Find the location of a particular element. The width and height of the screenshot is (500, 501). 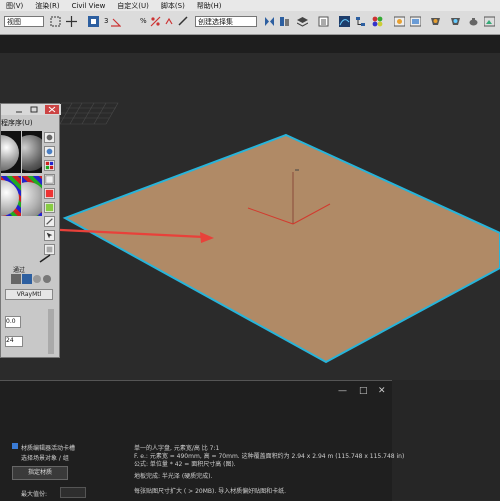

material-editor-icon is located at coordinates (377, 21).